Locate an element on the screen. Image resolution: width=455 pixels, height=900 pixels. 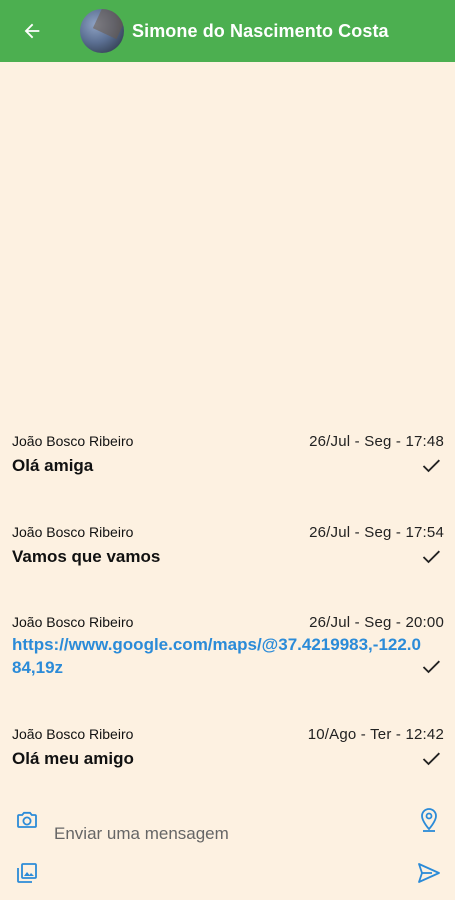
send-button is located at coordinates (429, 873).